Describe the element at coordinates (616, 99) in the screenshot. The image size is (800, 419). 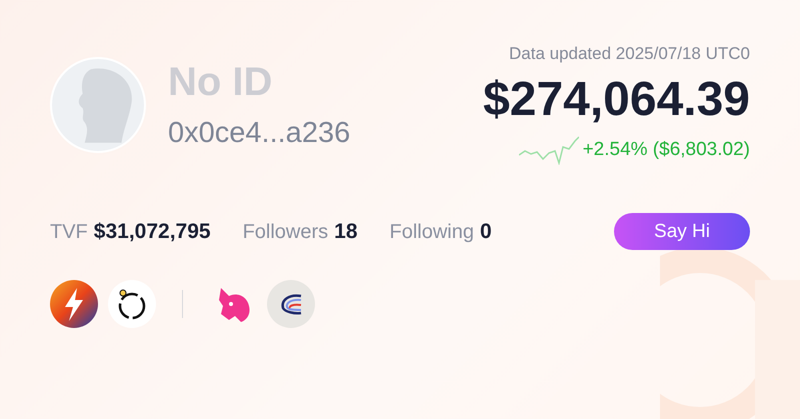
I see `portfolio-value: $274,064.39` at that location.